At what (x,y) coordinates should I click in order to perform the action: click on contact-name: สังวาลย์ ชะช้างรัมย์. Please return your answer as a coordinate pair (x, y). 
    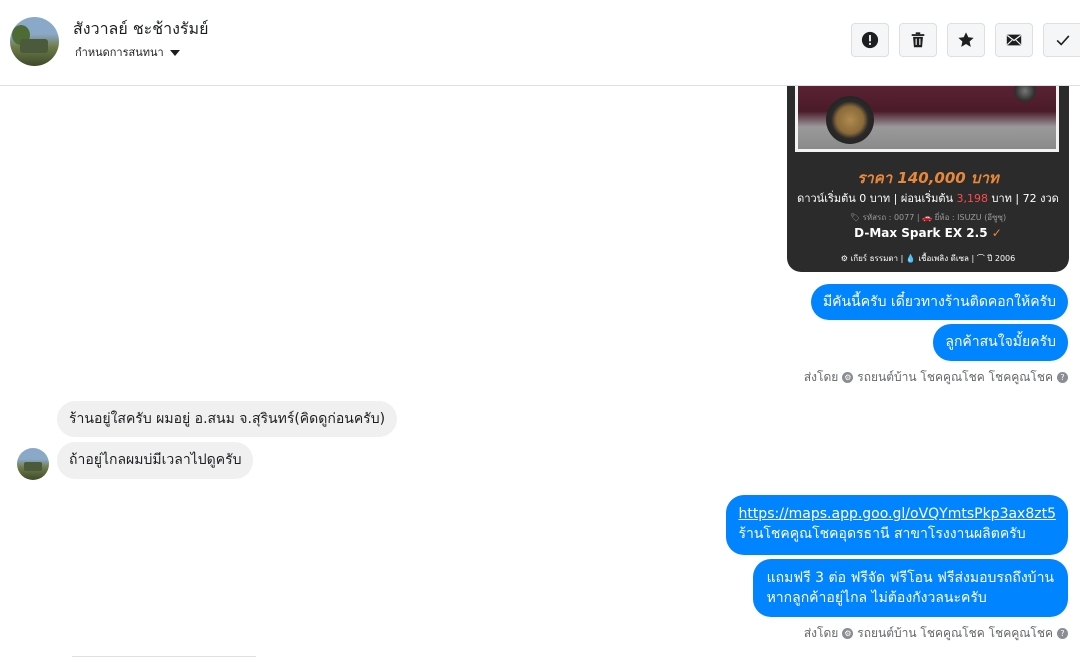
    Looking at the image, I should click on (140, 29).